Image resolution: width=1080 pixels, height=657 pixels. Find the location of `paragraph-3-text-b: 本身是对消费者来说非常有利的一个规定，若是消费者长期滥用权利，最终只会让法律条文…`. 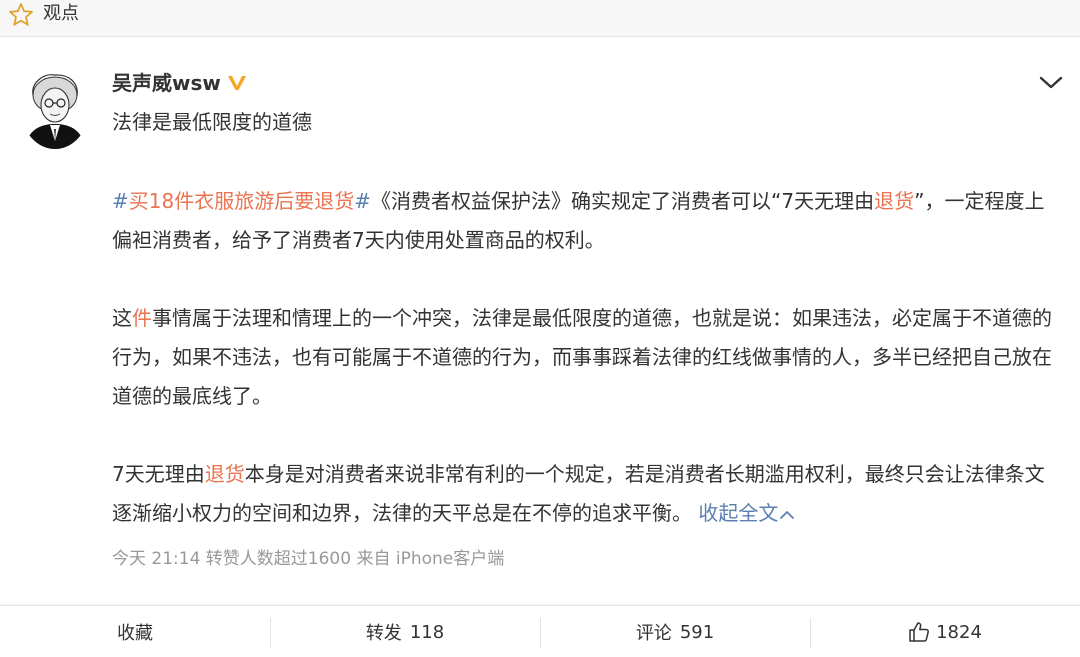

paragraph-3-text-b: 本身是对消费者来说非常有利的一个规定，若是消费者长期滥用权利，最终只会让法律条文… is located at coordinates (578, 493).